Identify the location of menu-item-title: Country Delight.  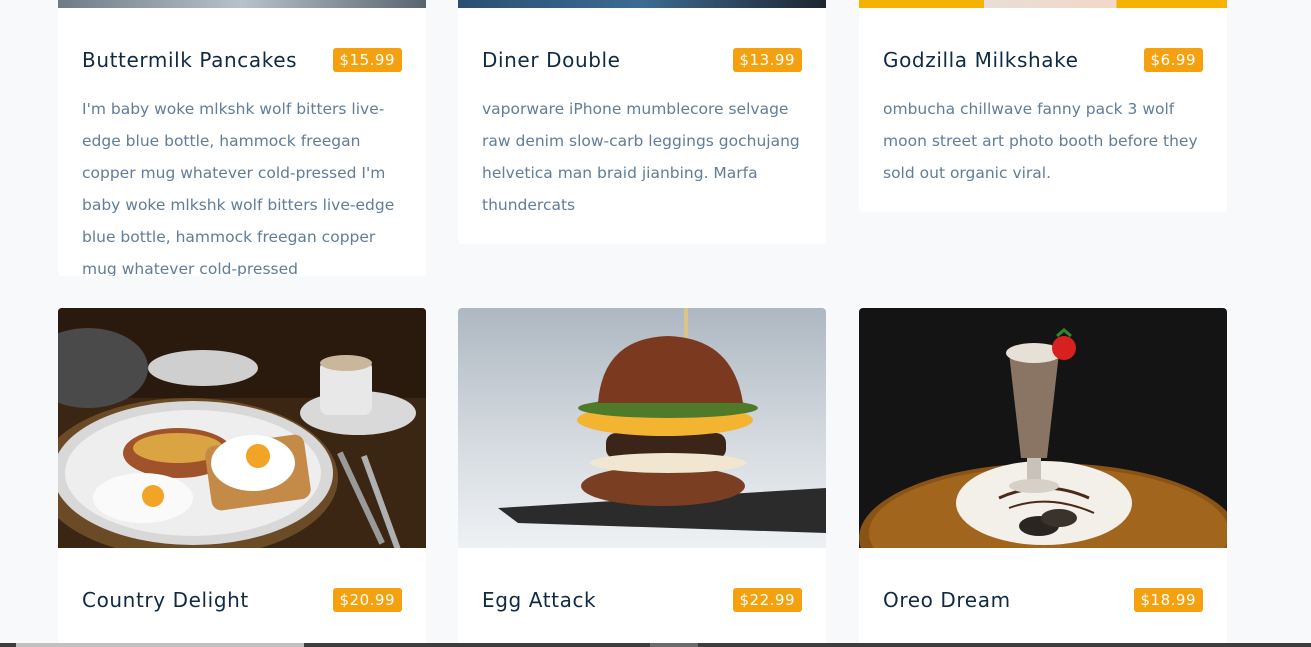
(165, 600).